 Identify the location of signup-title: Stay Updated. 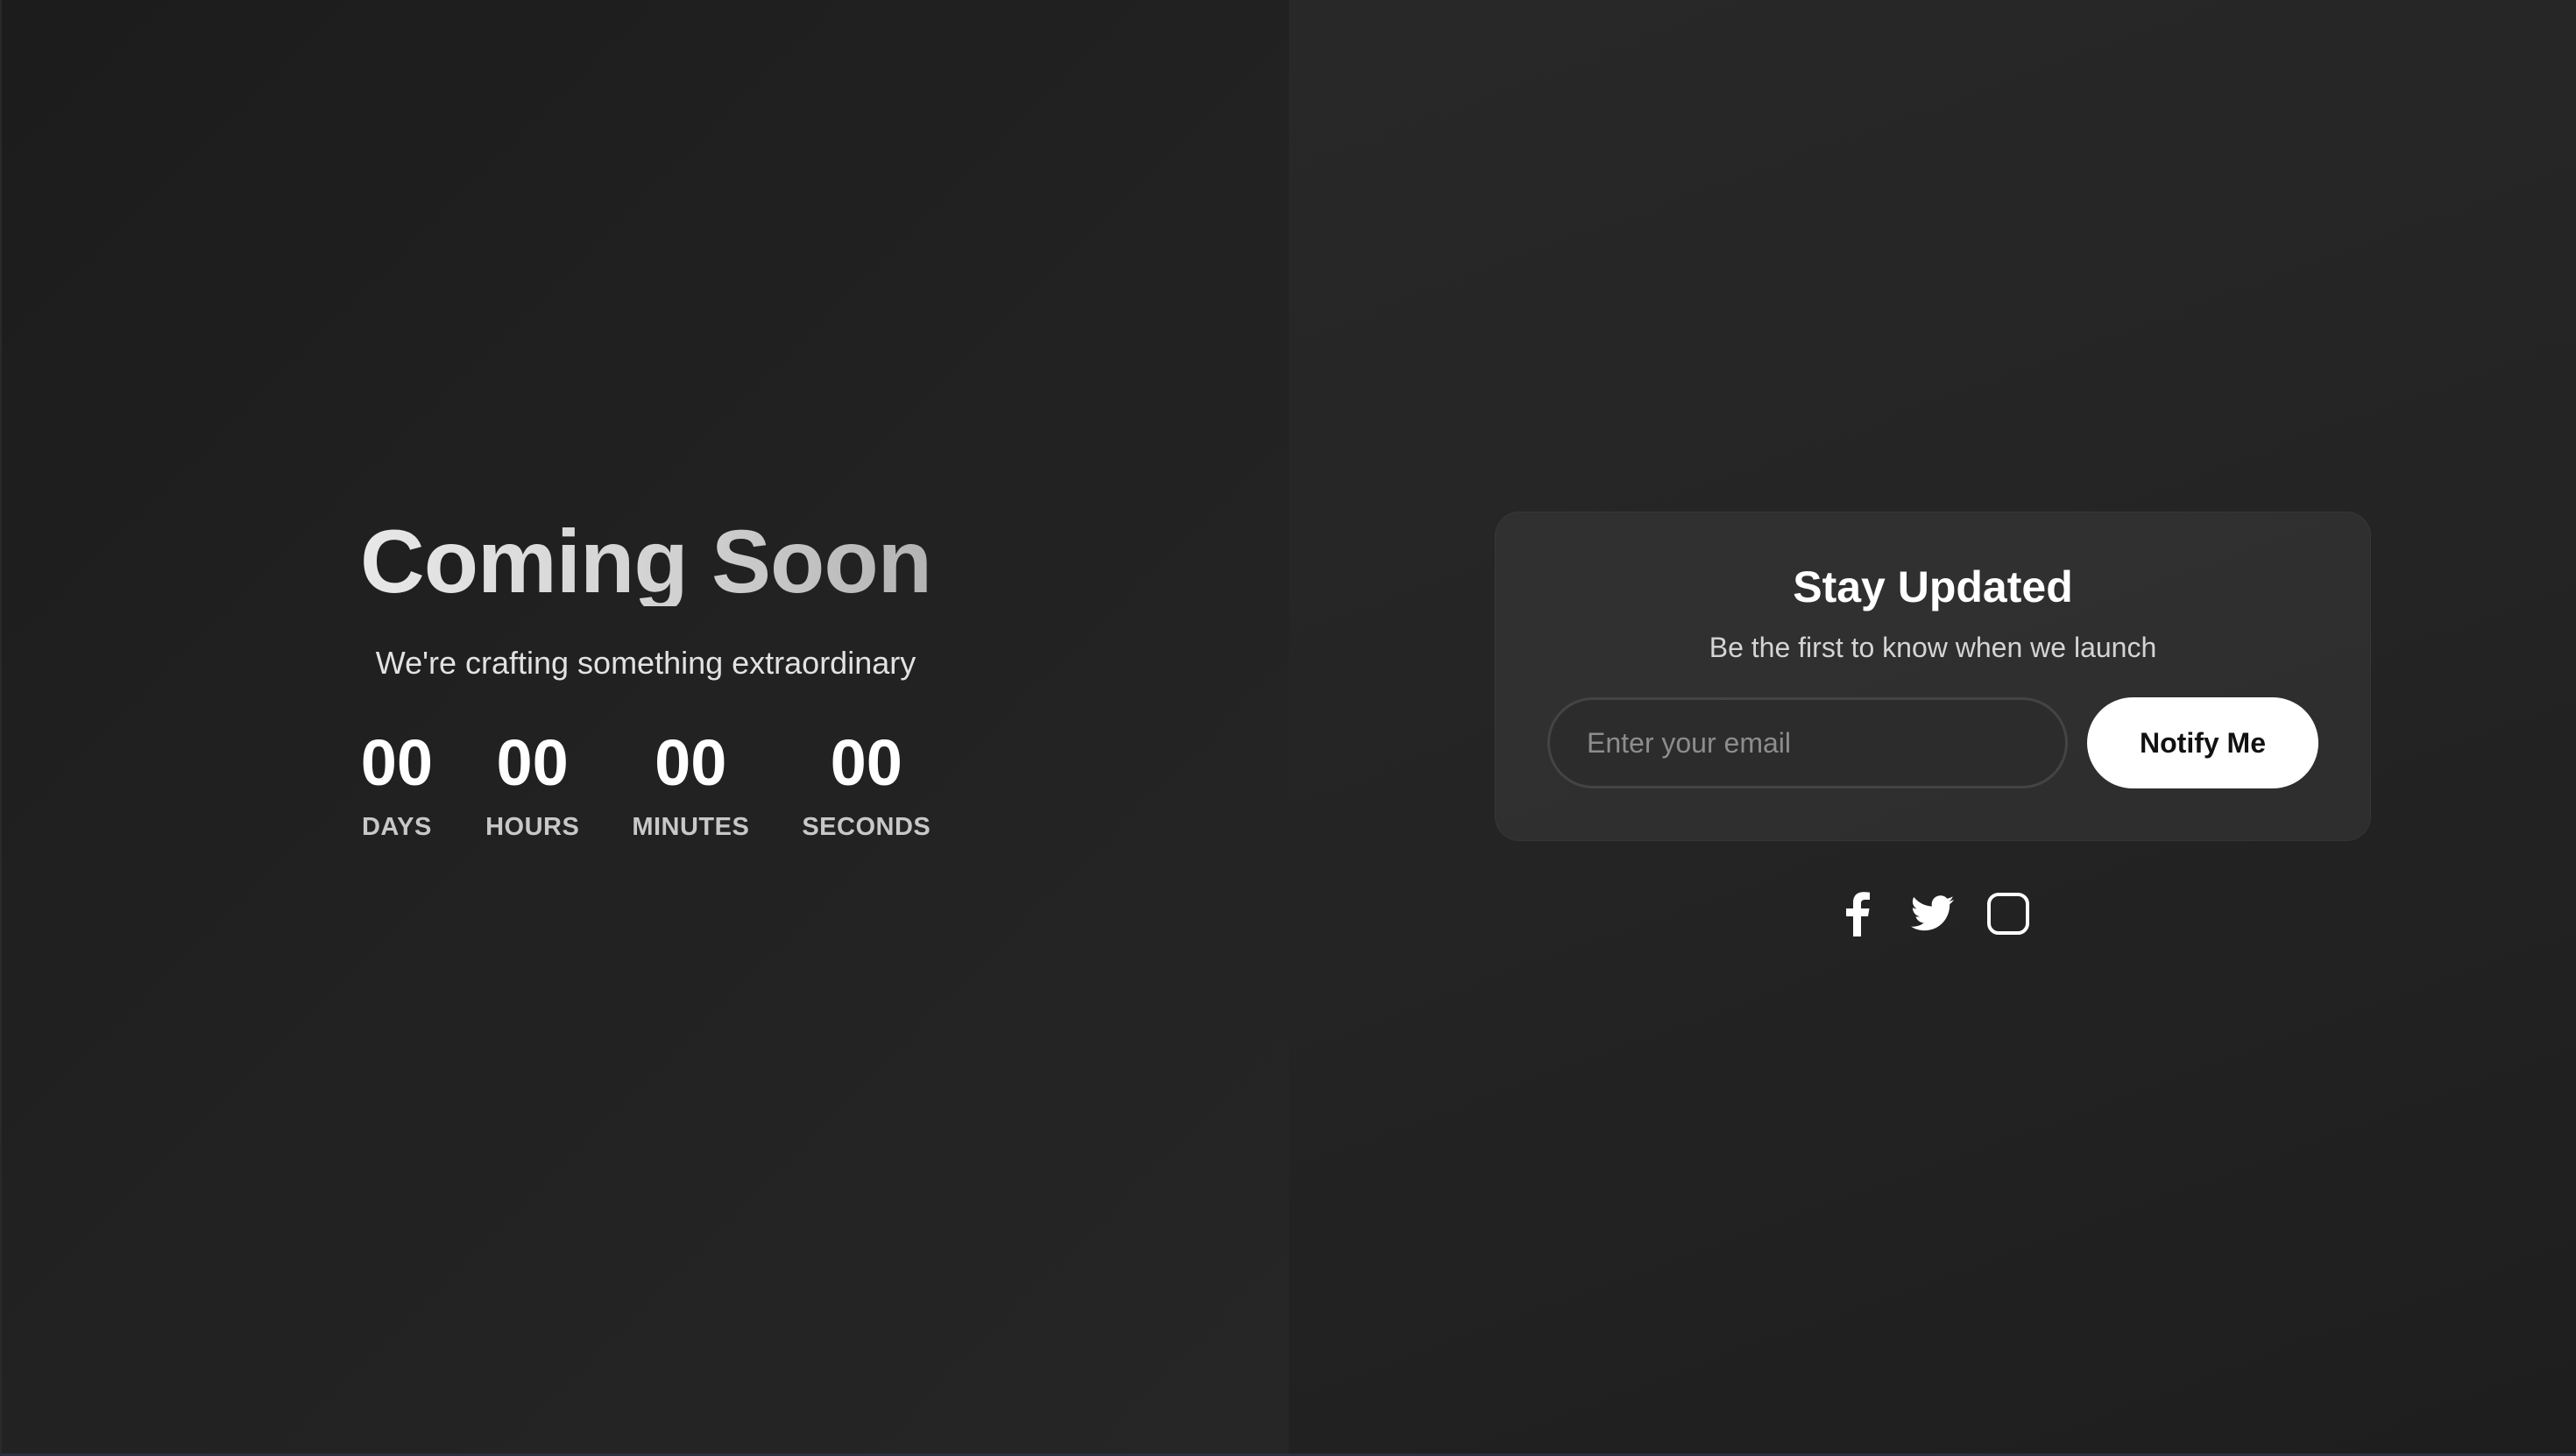
(1933, 586).